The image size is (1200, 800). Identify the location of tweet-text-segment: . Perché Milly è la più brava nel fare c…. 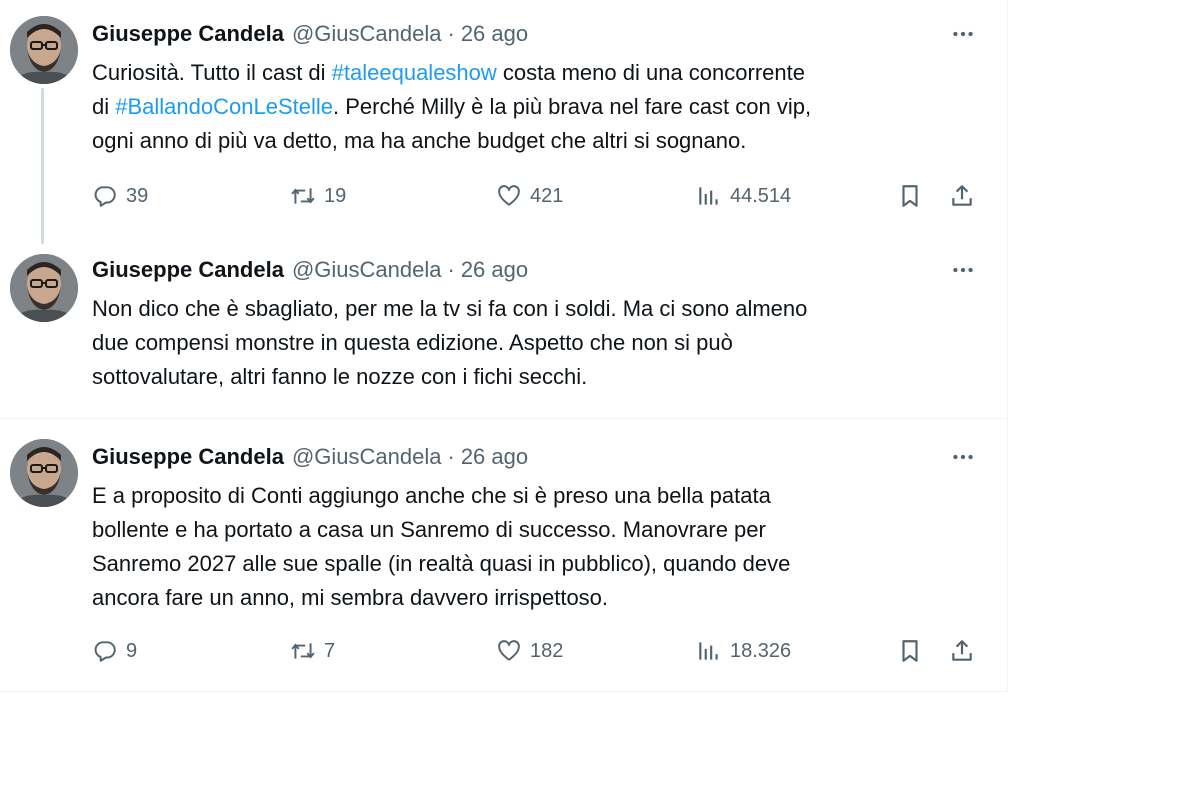
(572, 106).